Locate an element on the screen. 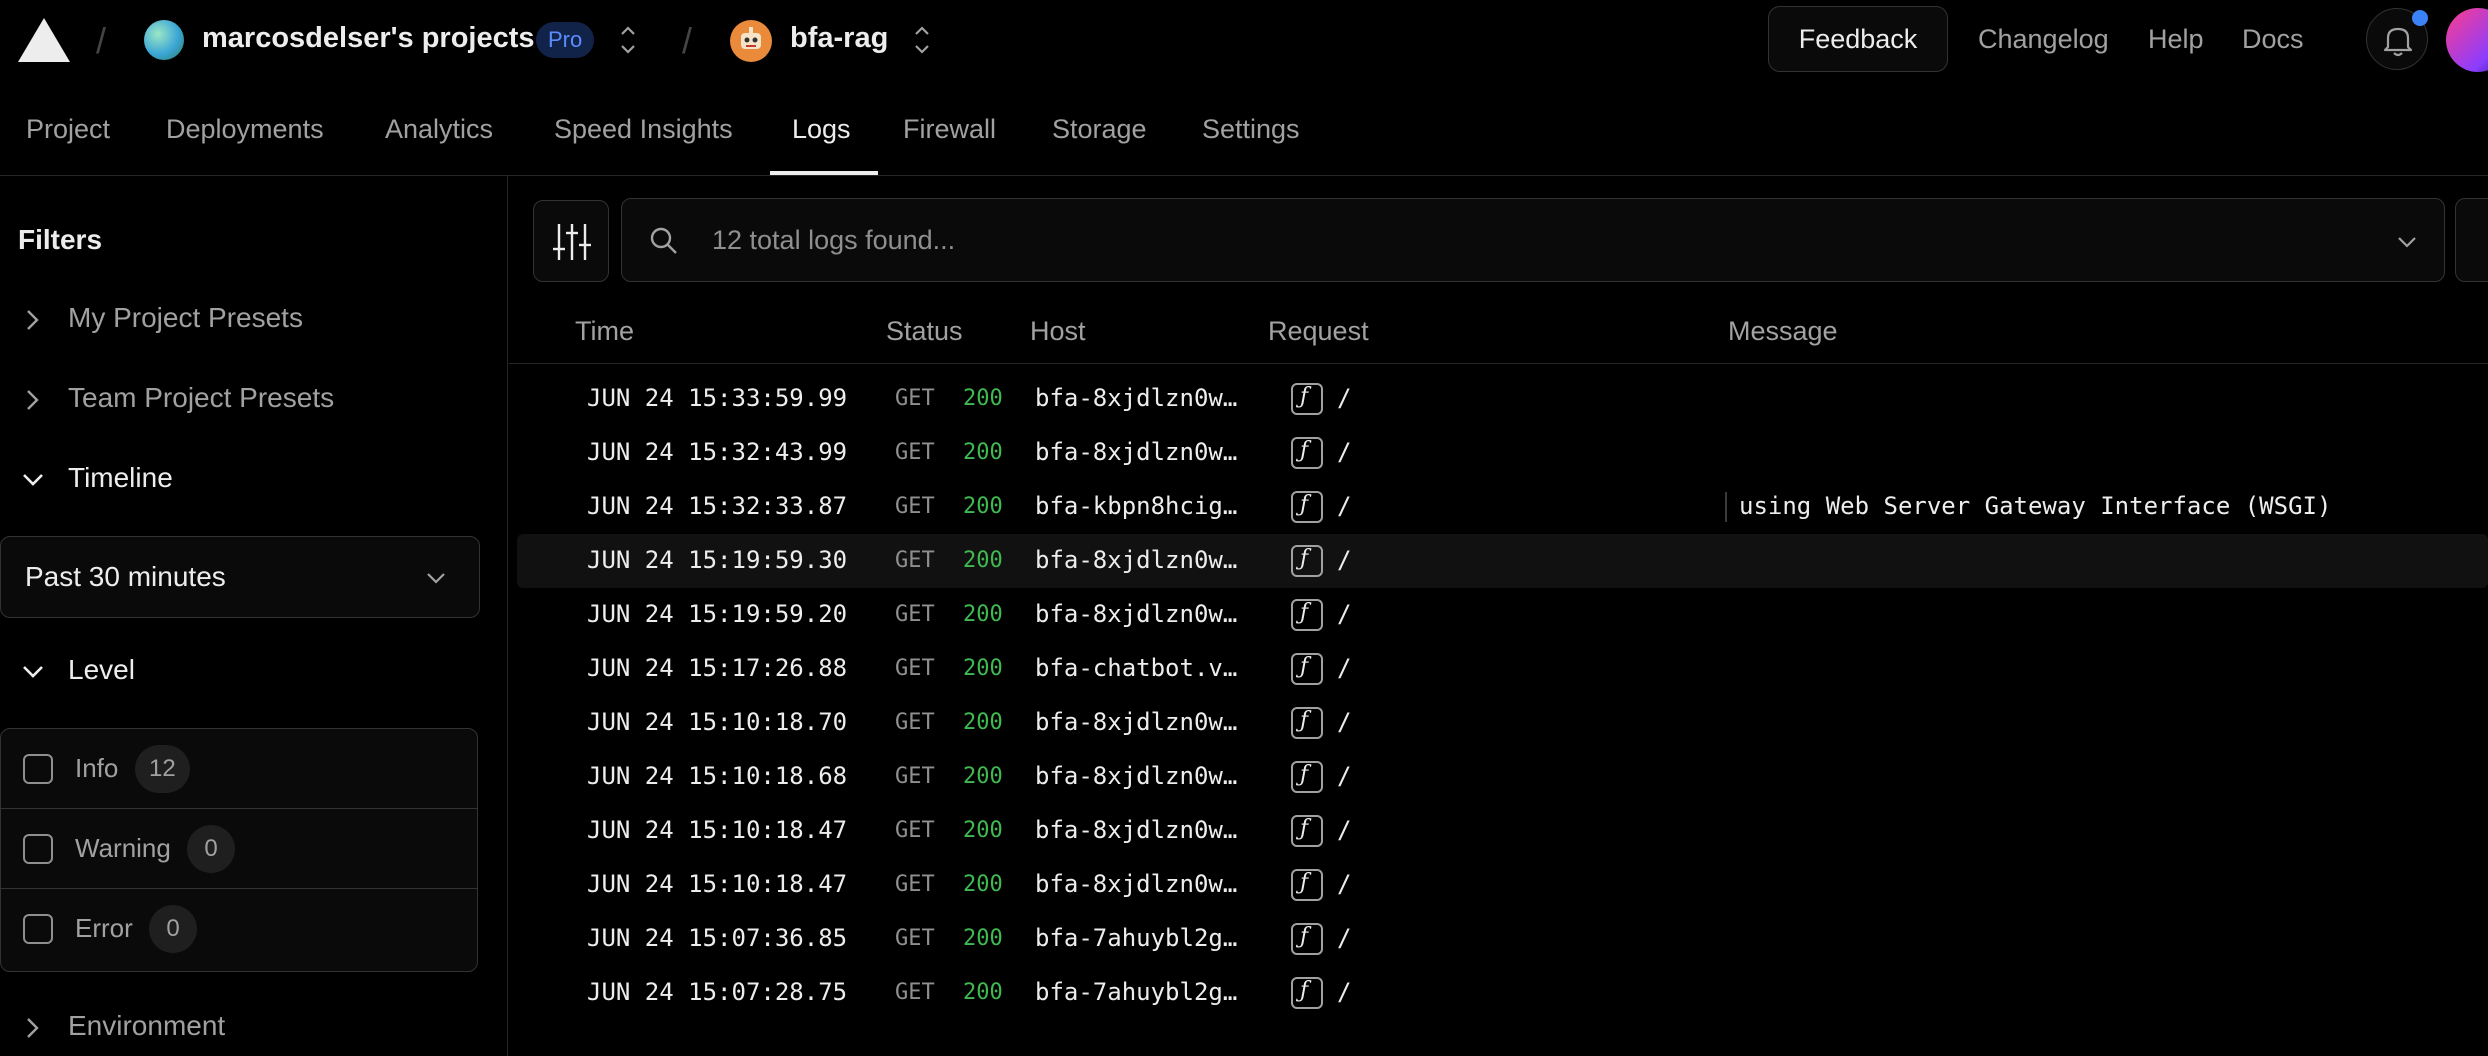  tab-project: Project is located at coordinates (68, 129).